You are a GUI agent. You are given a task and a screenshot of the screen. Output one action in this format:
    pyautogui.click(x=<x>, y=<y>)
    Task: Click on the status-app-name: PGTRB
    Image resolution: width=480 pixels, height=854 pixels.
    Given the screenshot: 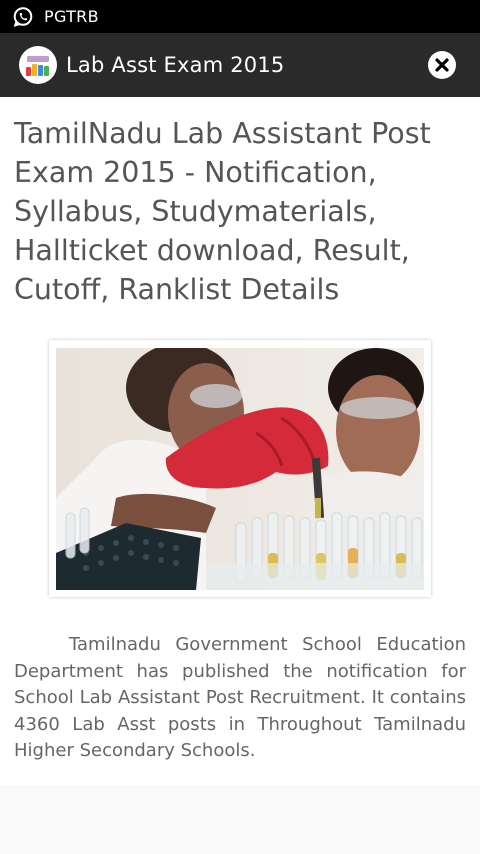 What is the action you would take?
    pyautogui.click(x=71, y=16)
    